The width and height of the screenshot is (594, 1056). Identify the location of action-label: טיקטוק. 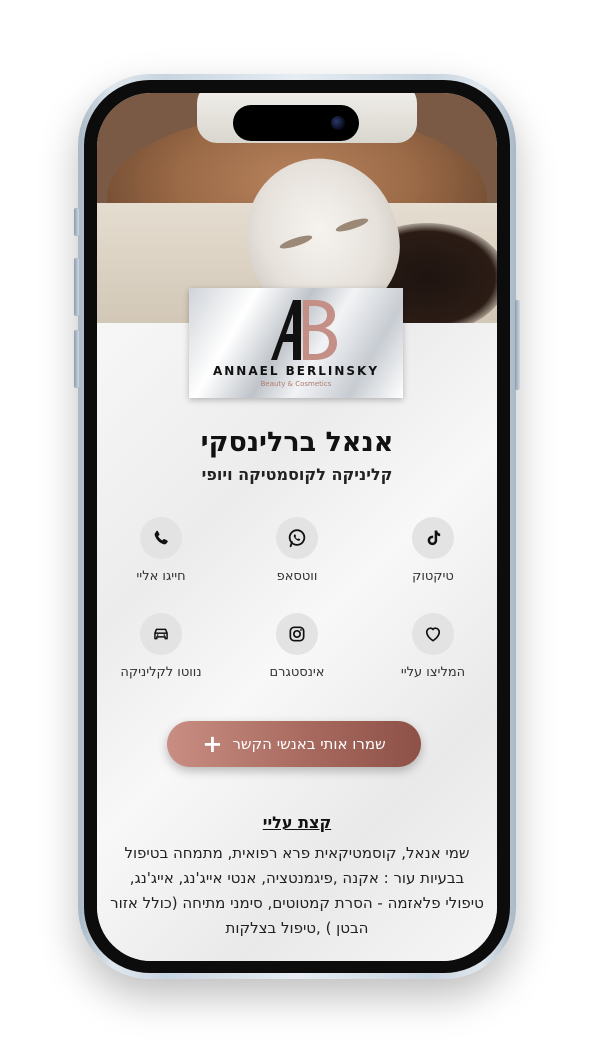
(433, 576).